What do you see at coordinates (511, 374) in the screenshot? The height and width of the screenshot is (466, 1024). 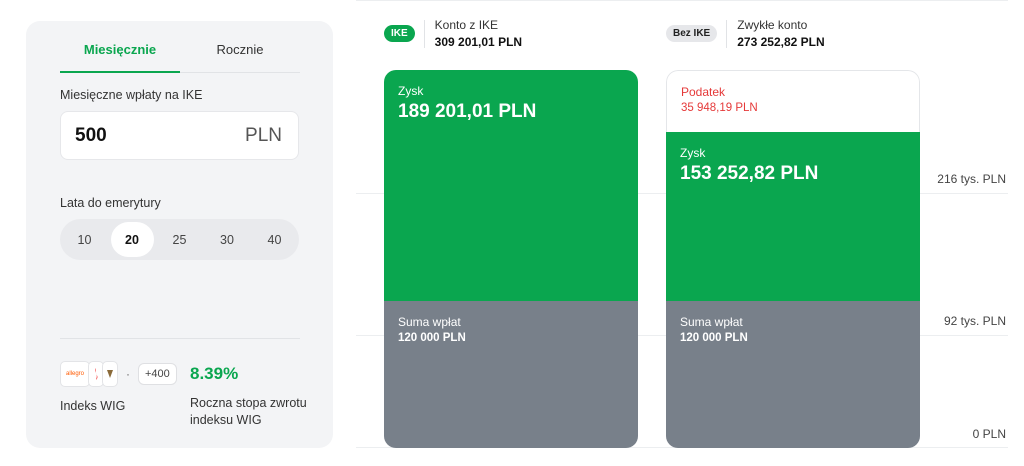 I see `ike-deposits-segment: Suma wpłat 120 000 PLN` at bounding box center [511, 374].